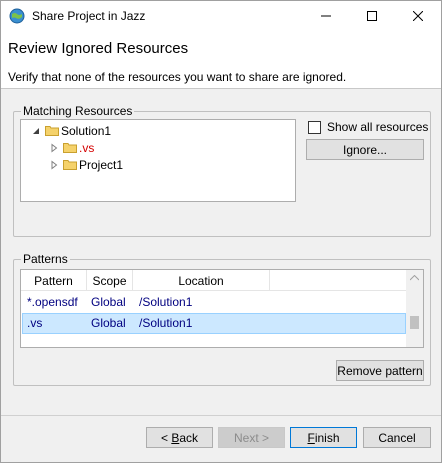 The image size is (442, 463). I want to click on show-all-label: Show all resources, so click(378, 127).